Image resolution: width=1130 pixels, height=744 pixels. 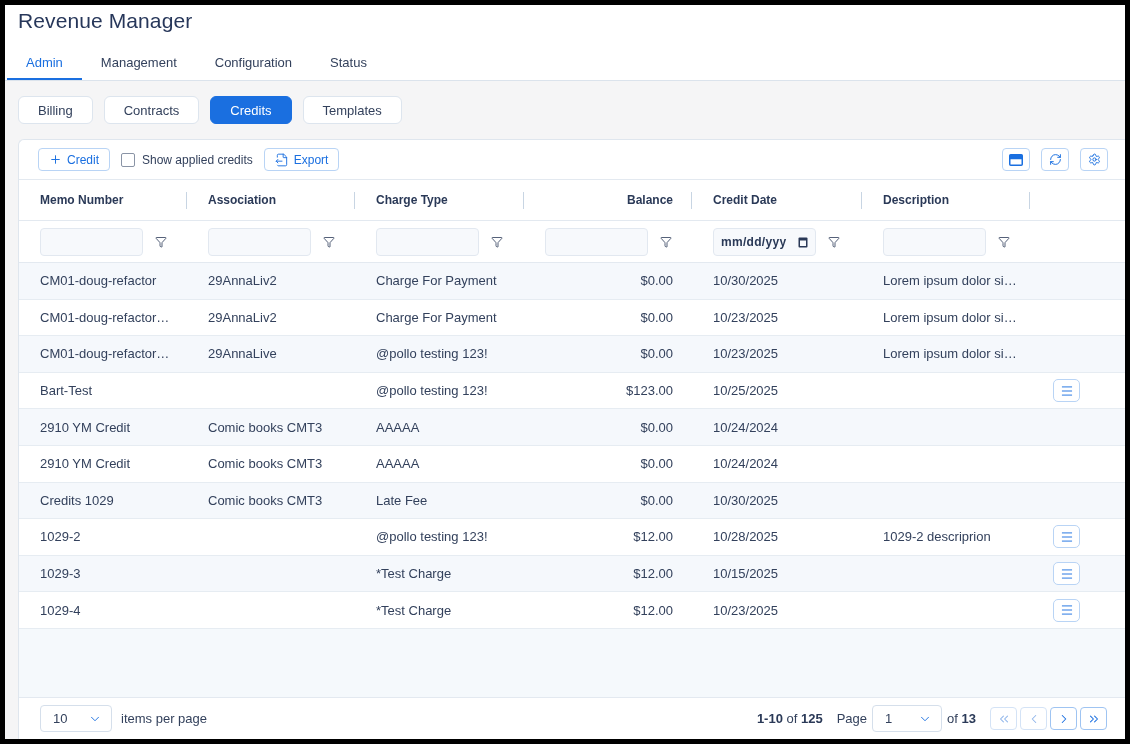 What do you see at coordinates (412, 200) in the screenshot?
I see `column-heading: Charge Type` at bounding box center [412, 200].